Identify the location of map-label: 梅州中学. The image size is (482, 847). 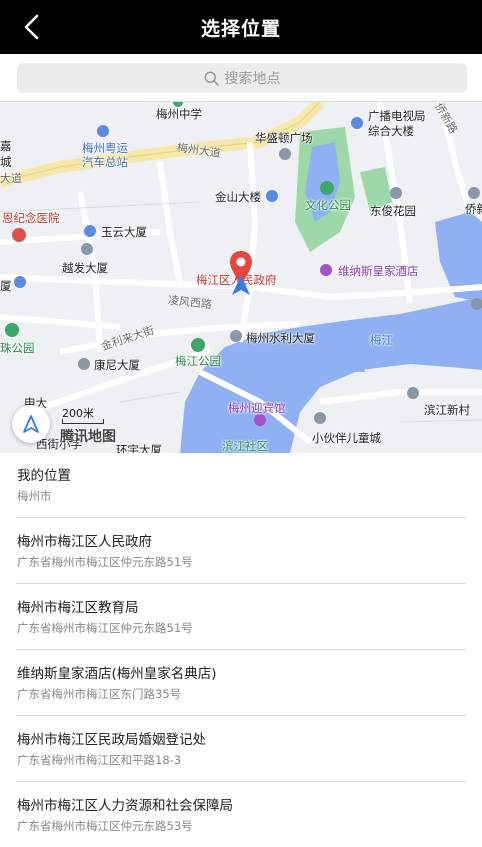
(179, 114).